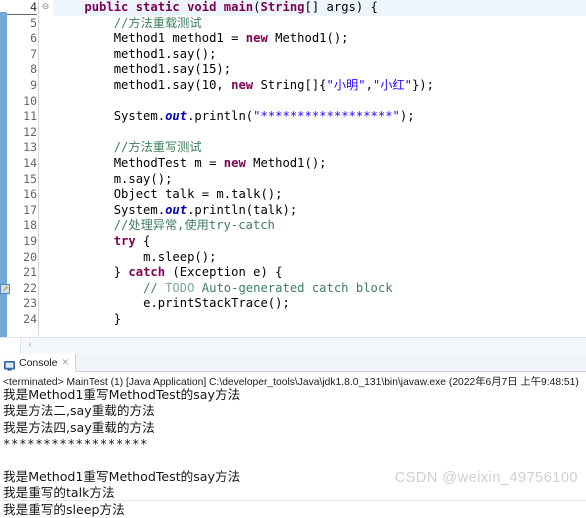 Image resolution: width=586 pixels, height=518 pixels. Describe the element at coordinates (33, 53) in the screenshot. I see `line-number: 7` at that location.